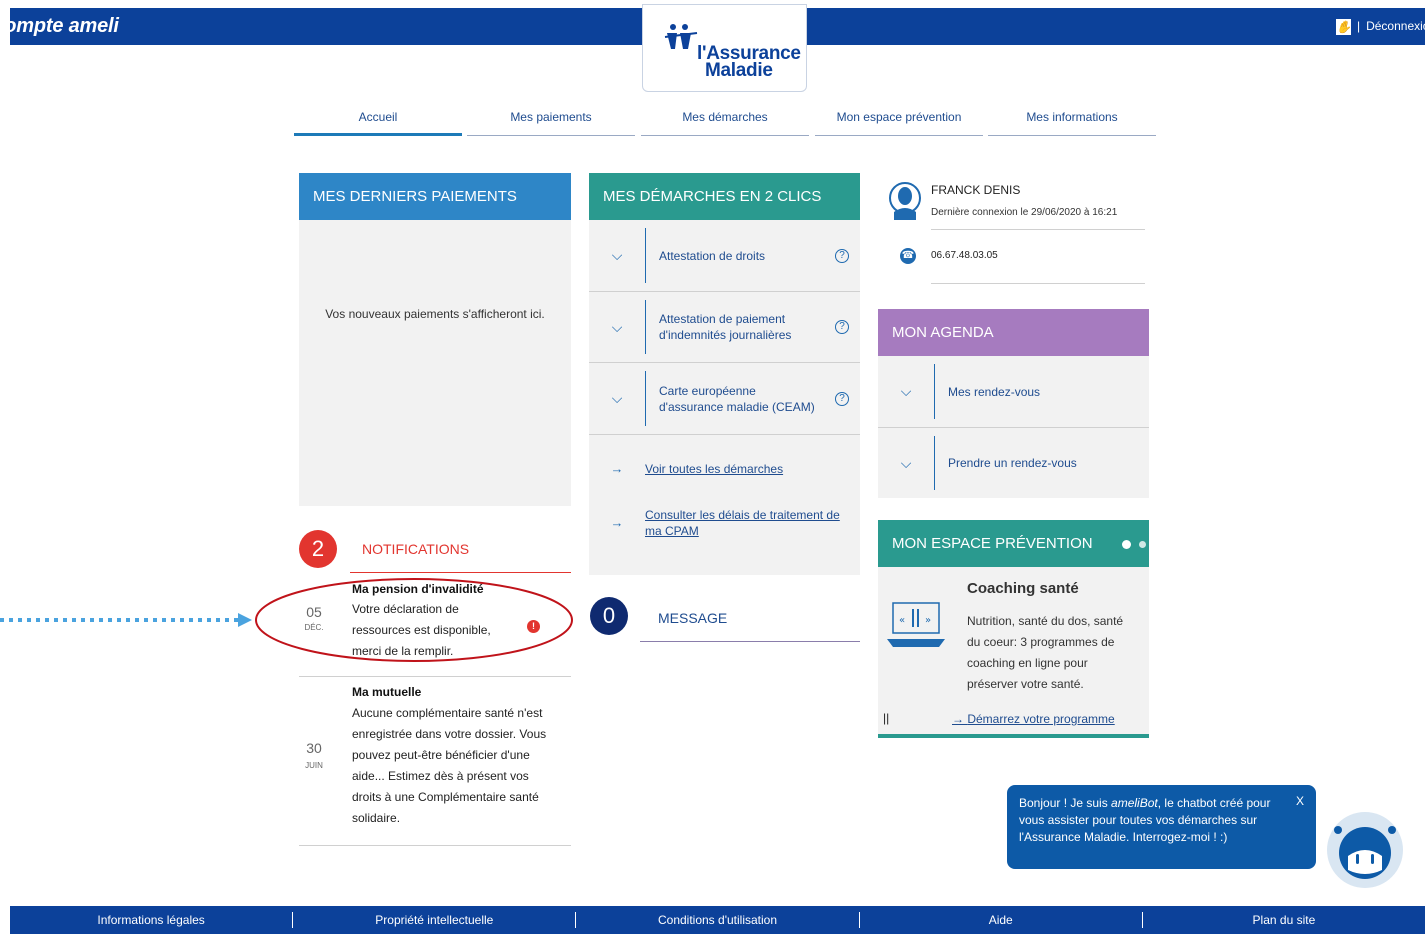 This screenshot has width=1425, height=934. Describe the element at coordinates (724, 434) in the screenshot. I see `row-separator` at that location.